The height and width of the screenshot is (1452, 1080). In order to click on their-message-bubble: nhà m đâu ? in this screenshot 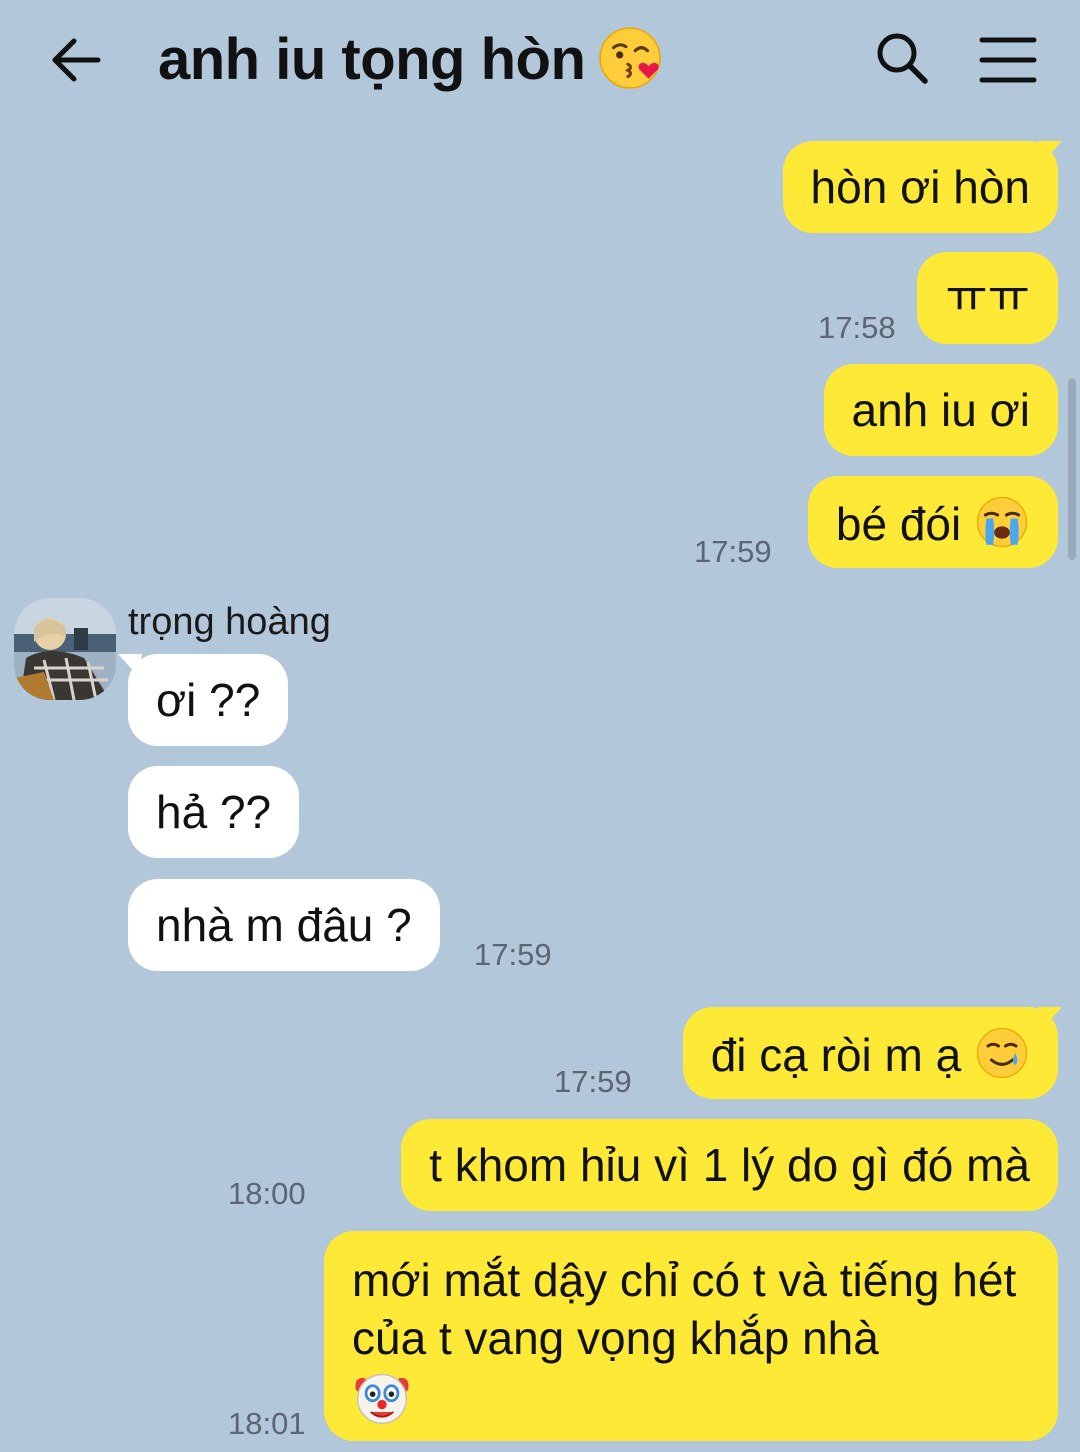, I will do `click(284, 925)`.